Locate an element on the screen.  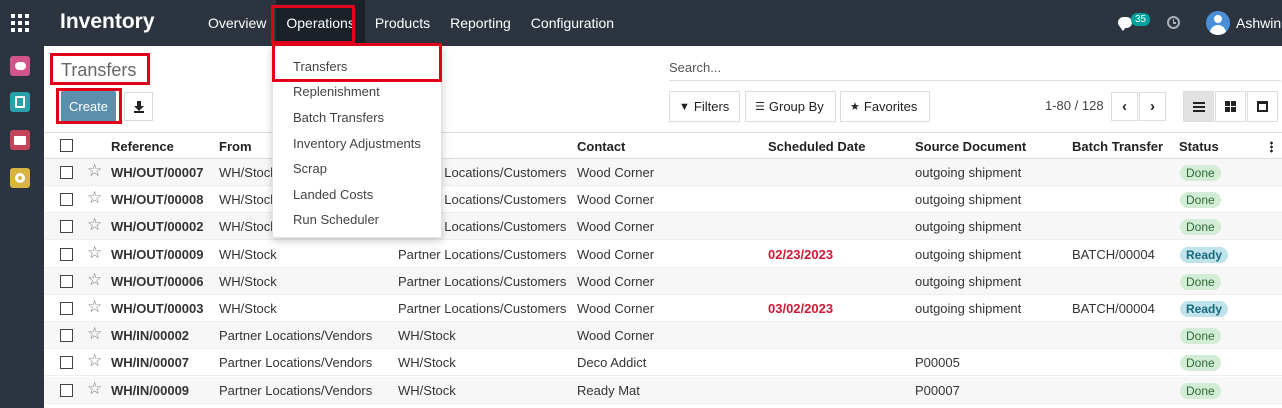
filters-button: ▼ Filters is located at coordinates (704, 106).